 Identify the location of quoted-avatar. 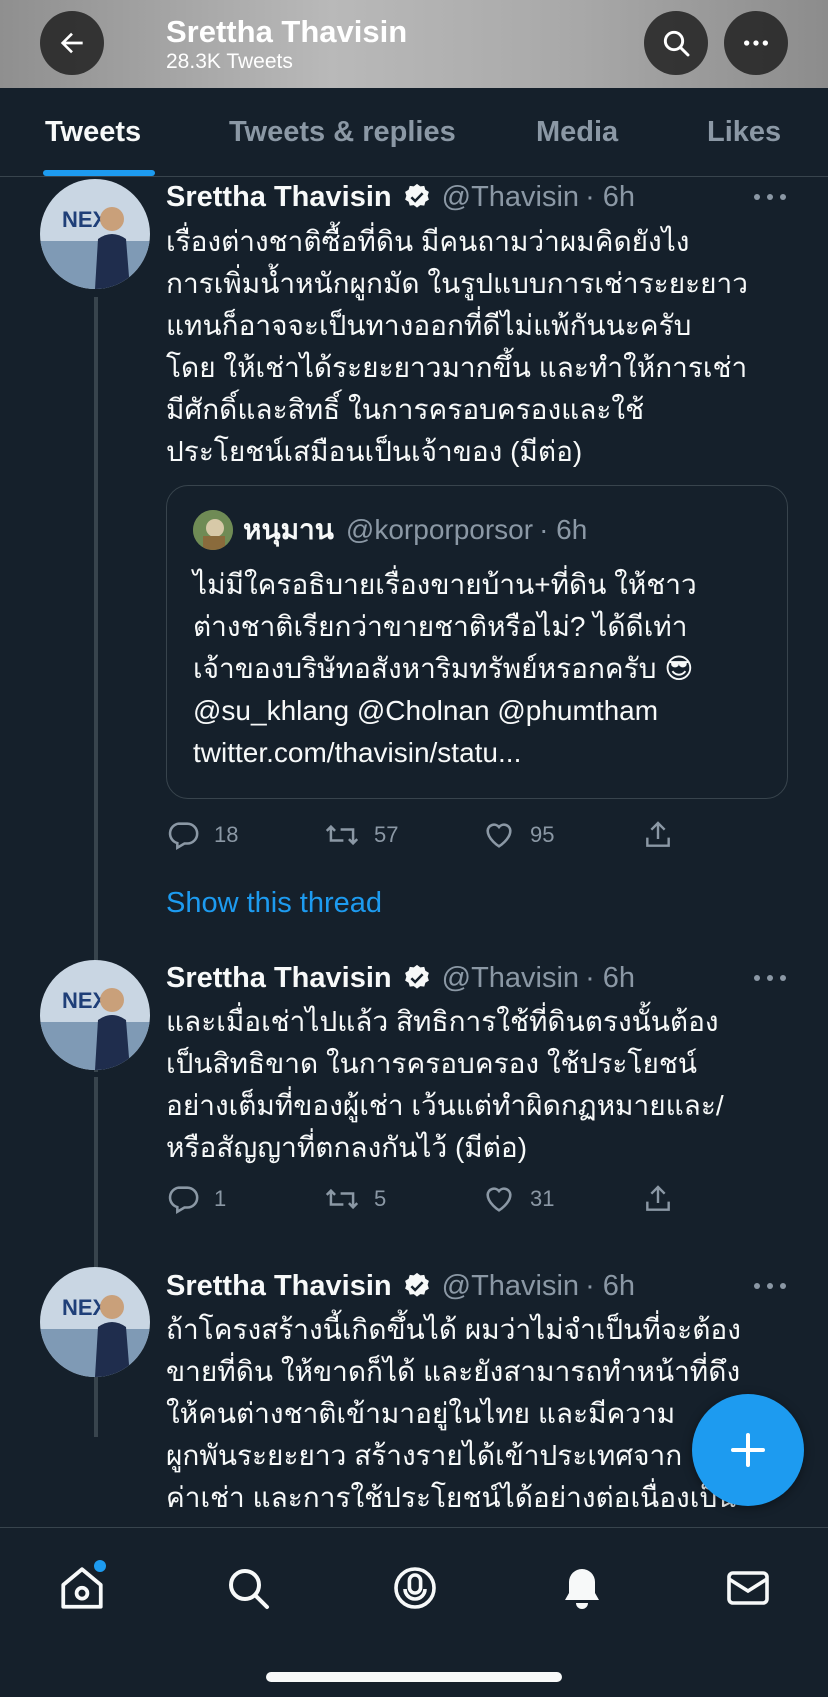
(213, 530).